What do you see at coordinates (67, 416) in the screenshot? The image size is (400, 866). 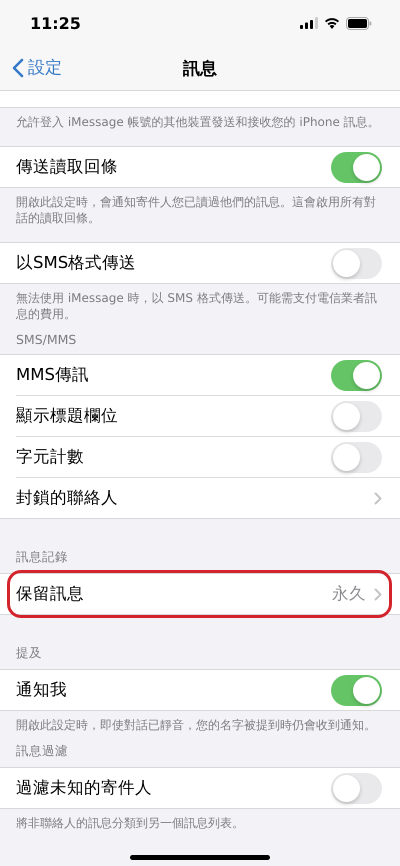 I see `setting-label: 顯示標題欄位` at bounding box center [67, 416].